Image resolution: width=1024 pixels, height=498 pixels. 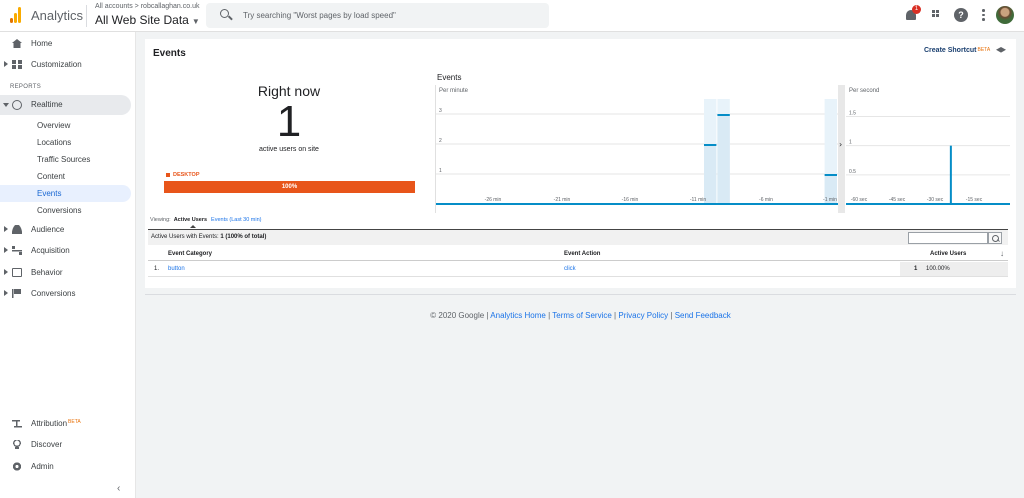 What do you see at coordinates (59, 210) in the screenshot?
I see `sidebar-subitem-label: Conversions` at bounding box center [59, 210].